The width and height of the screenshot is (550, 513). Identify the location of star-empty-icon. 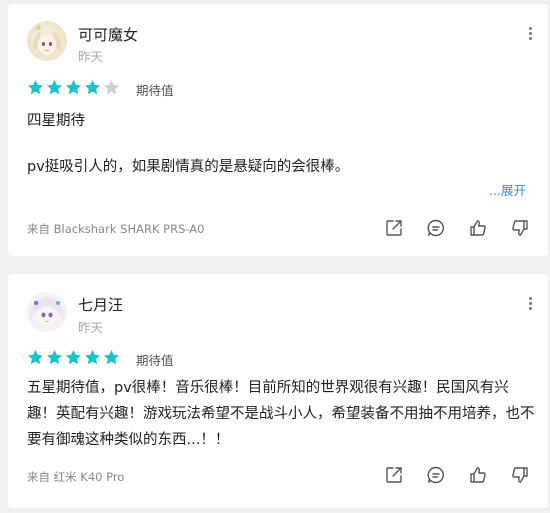
(111, 87).